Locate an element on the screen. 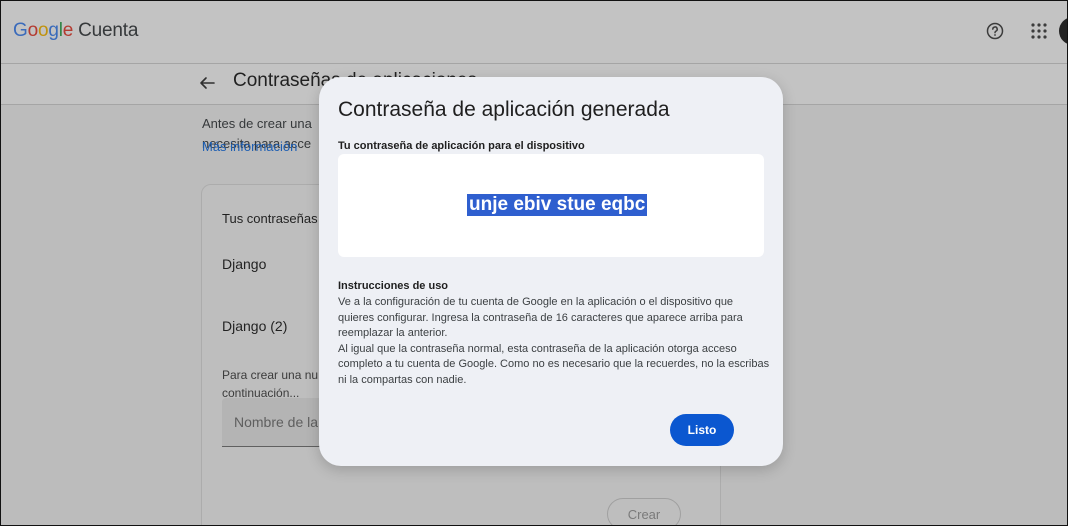  instructions-title: Instrucciones de uso is located at coordinates (393, 286).